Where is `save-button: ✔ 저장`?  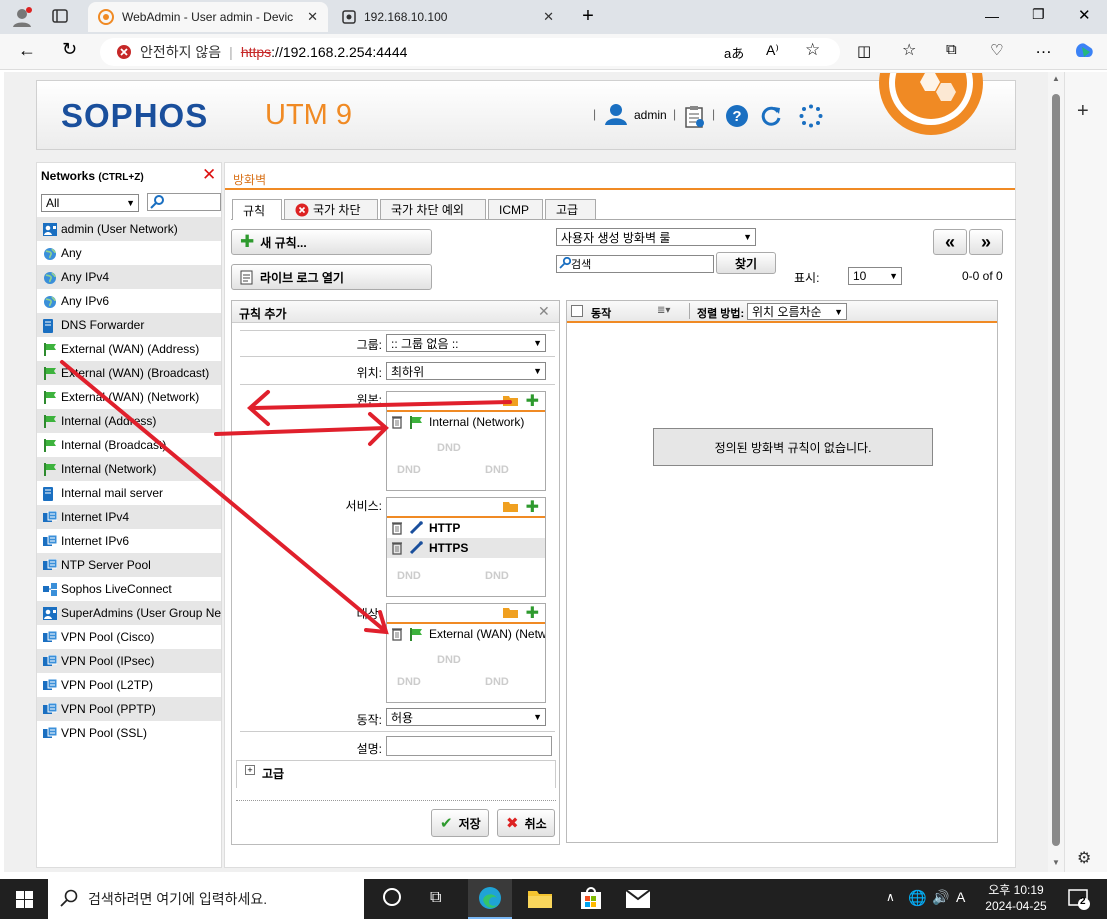
save-button: ✔ 저장 is located at coordinates (460, 823).